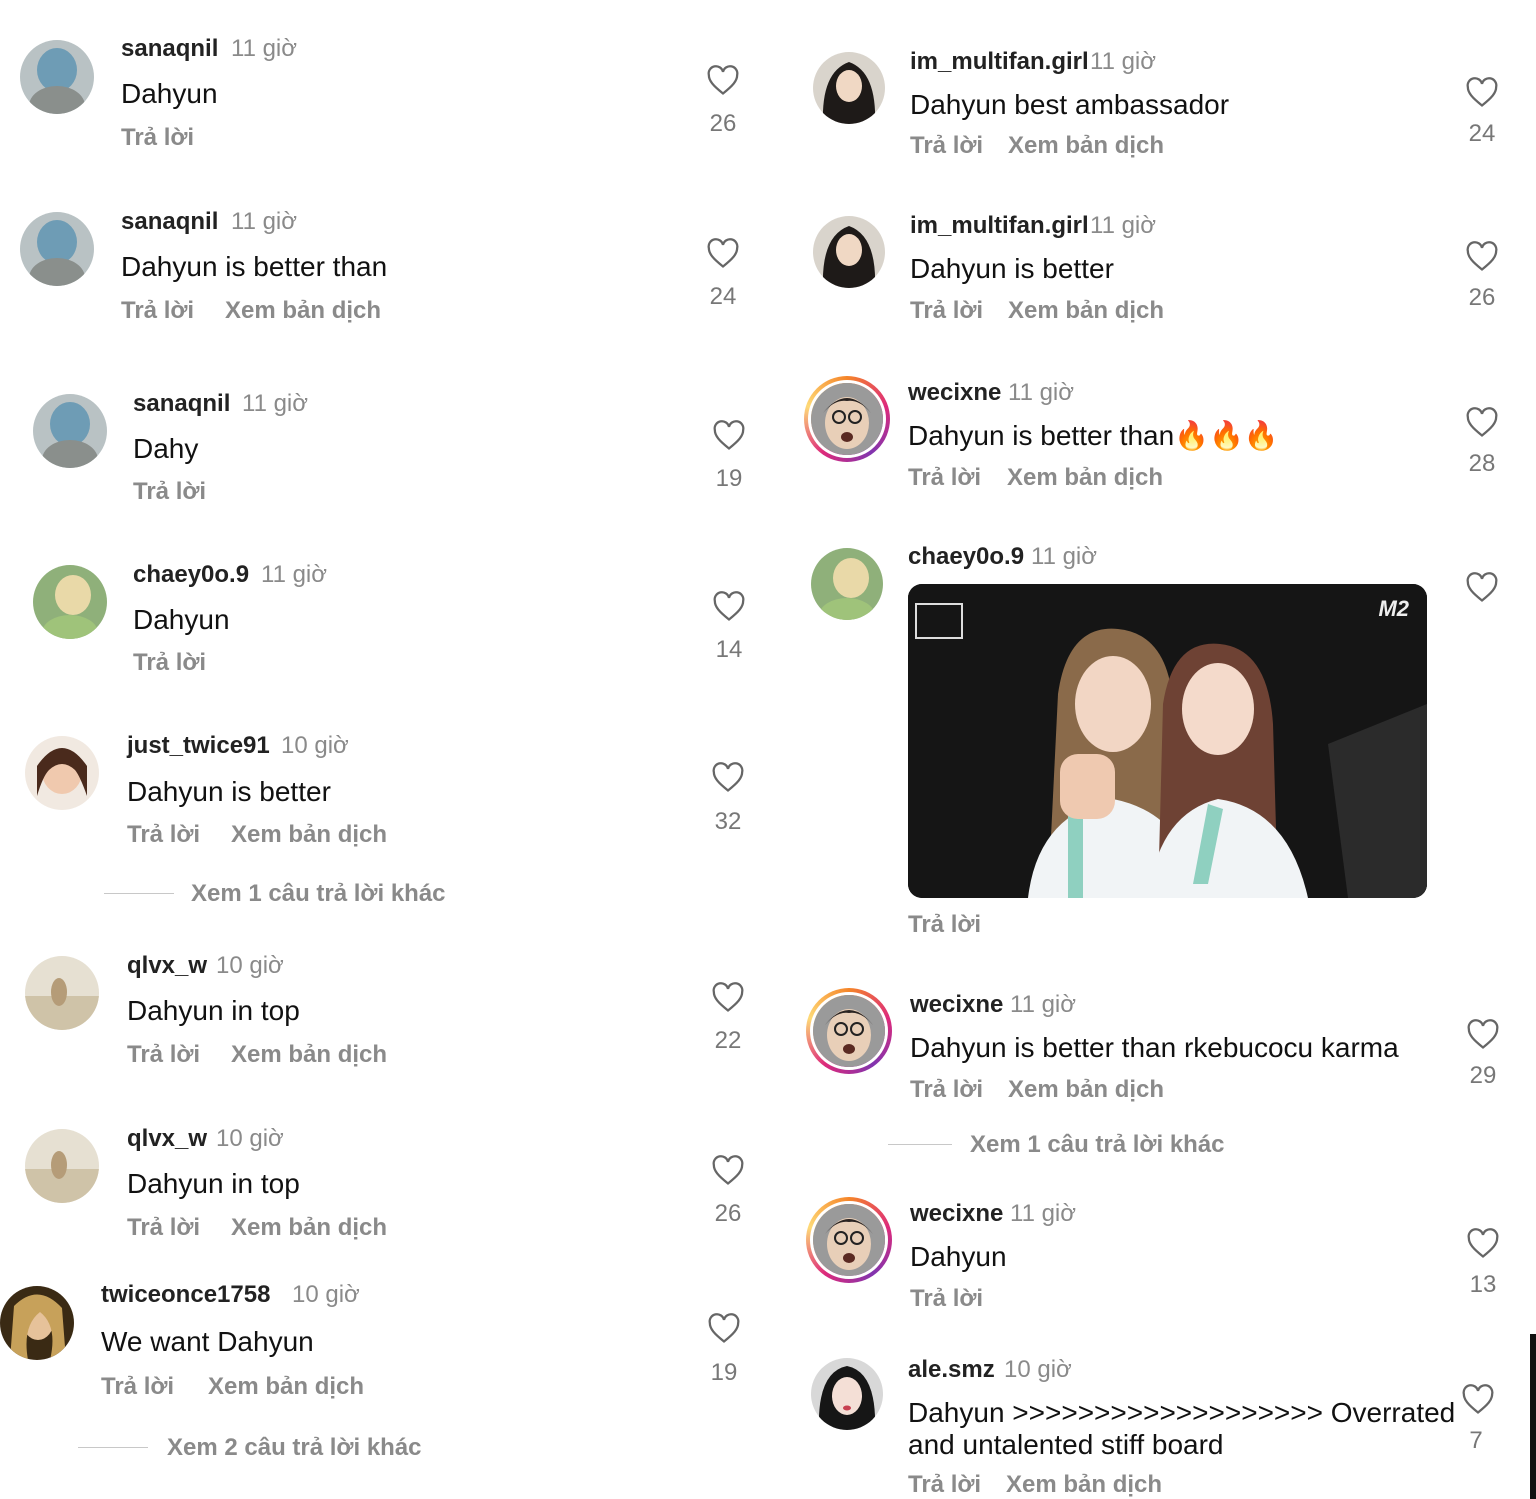  What do you see at coordinates (728, 1213) in the screenshot?
I see `like-count: 26` at bounding box center [728, 1213].